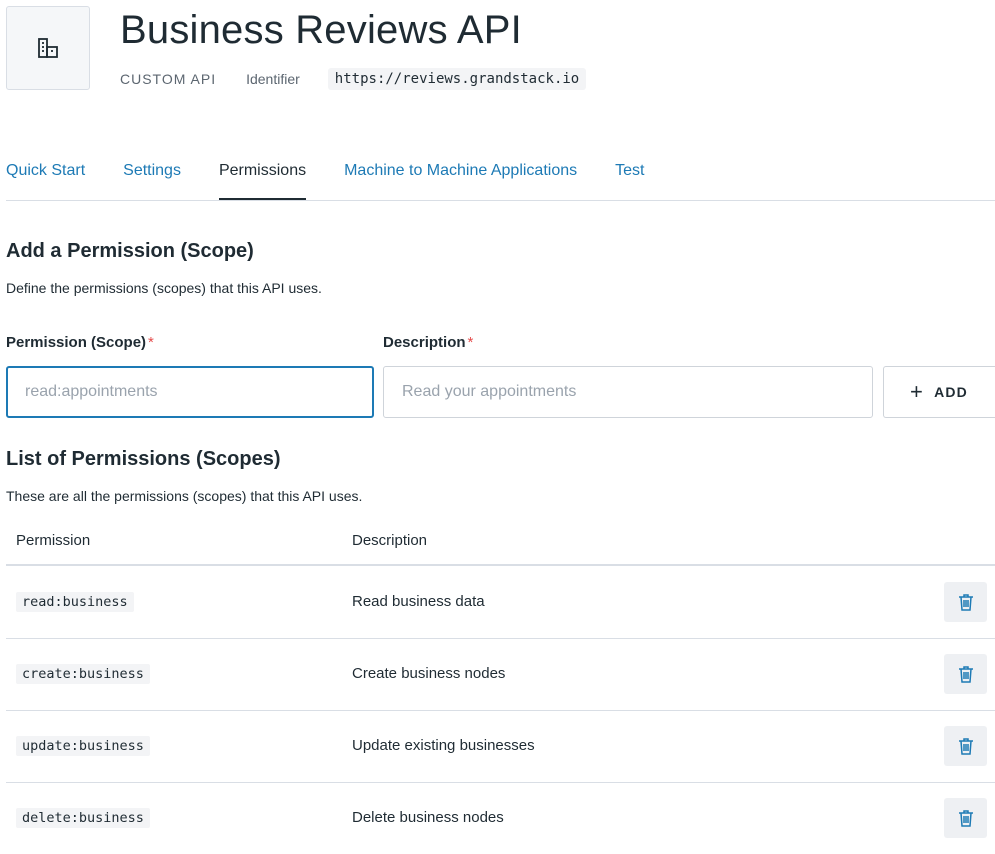 The height and width of the screenshot is (854, 995). What do you see at coordinates (951, 392) in the screenshot?
I see `add-button-label: ADD` at bounding box center [951, 392].